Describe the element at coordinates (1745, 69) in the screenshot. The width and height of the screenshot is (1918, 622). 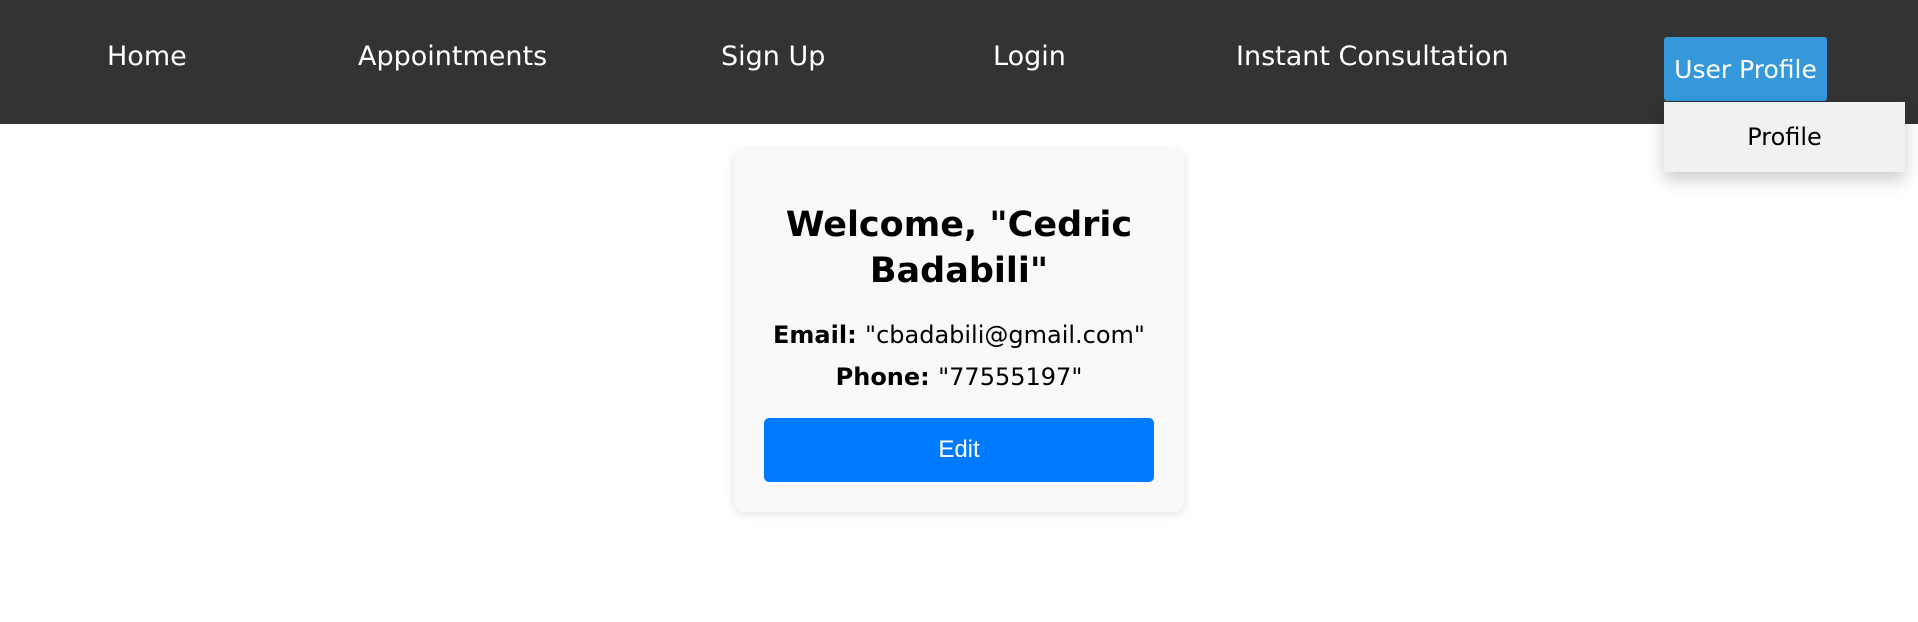
I see `user-profile-button: User Profile` at that location.